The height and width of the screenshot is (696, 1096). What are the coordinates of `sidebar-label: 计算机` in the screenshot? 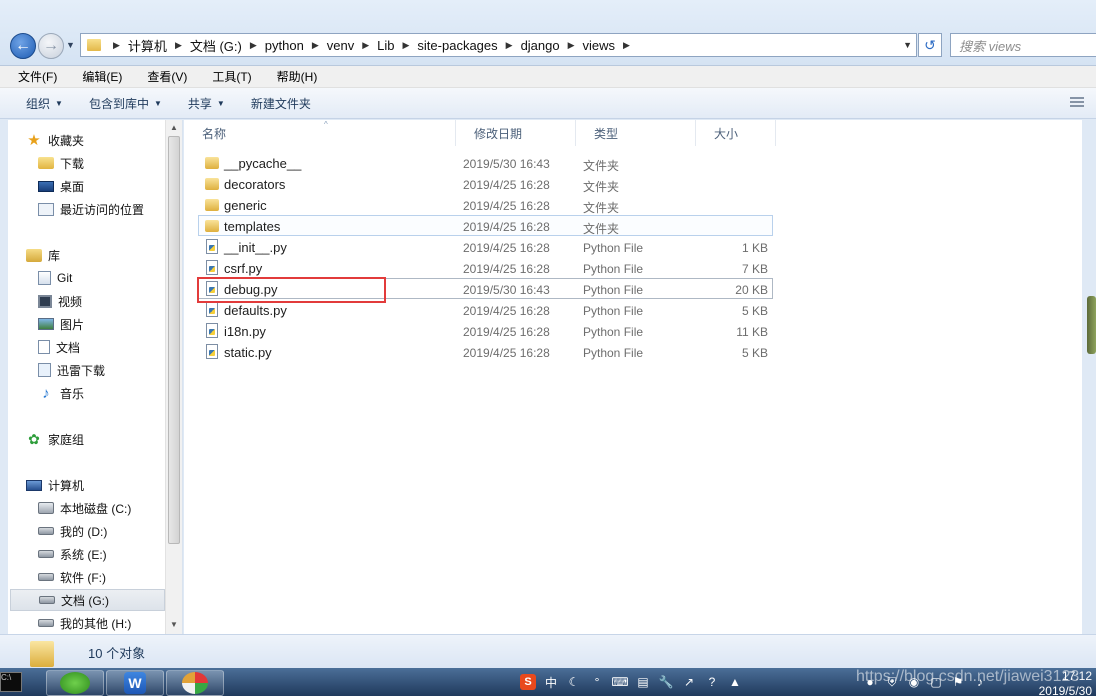 It's located at (66, 485).